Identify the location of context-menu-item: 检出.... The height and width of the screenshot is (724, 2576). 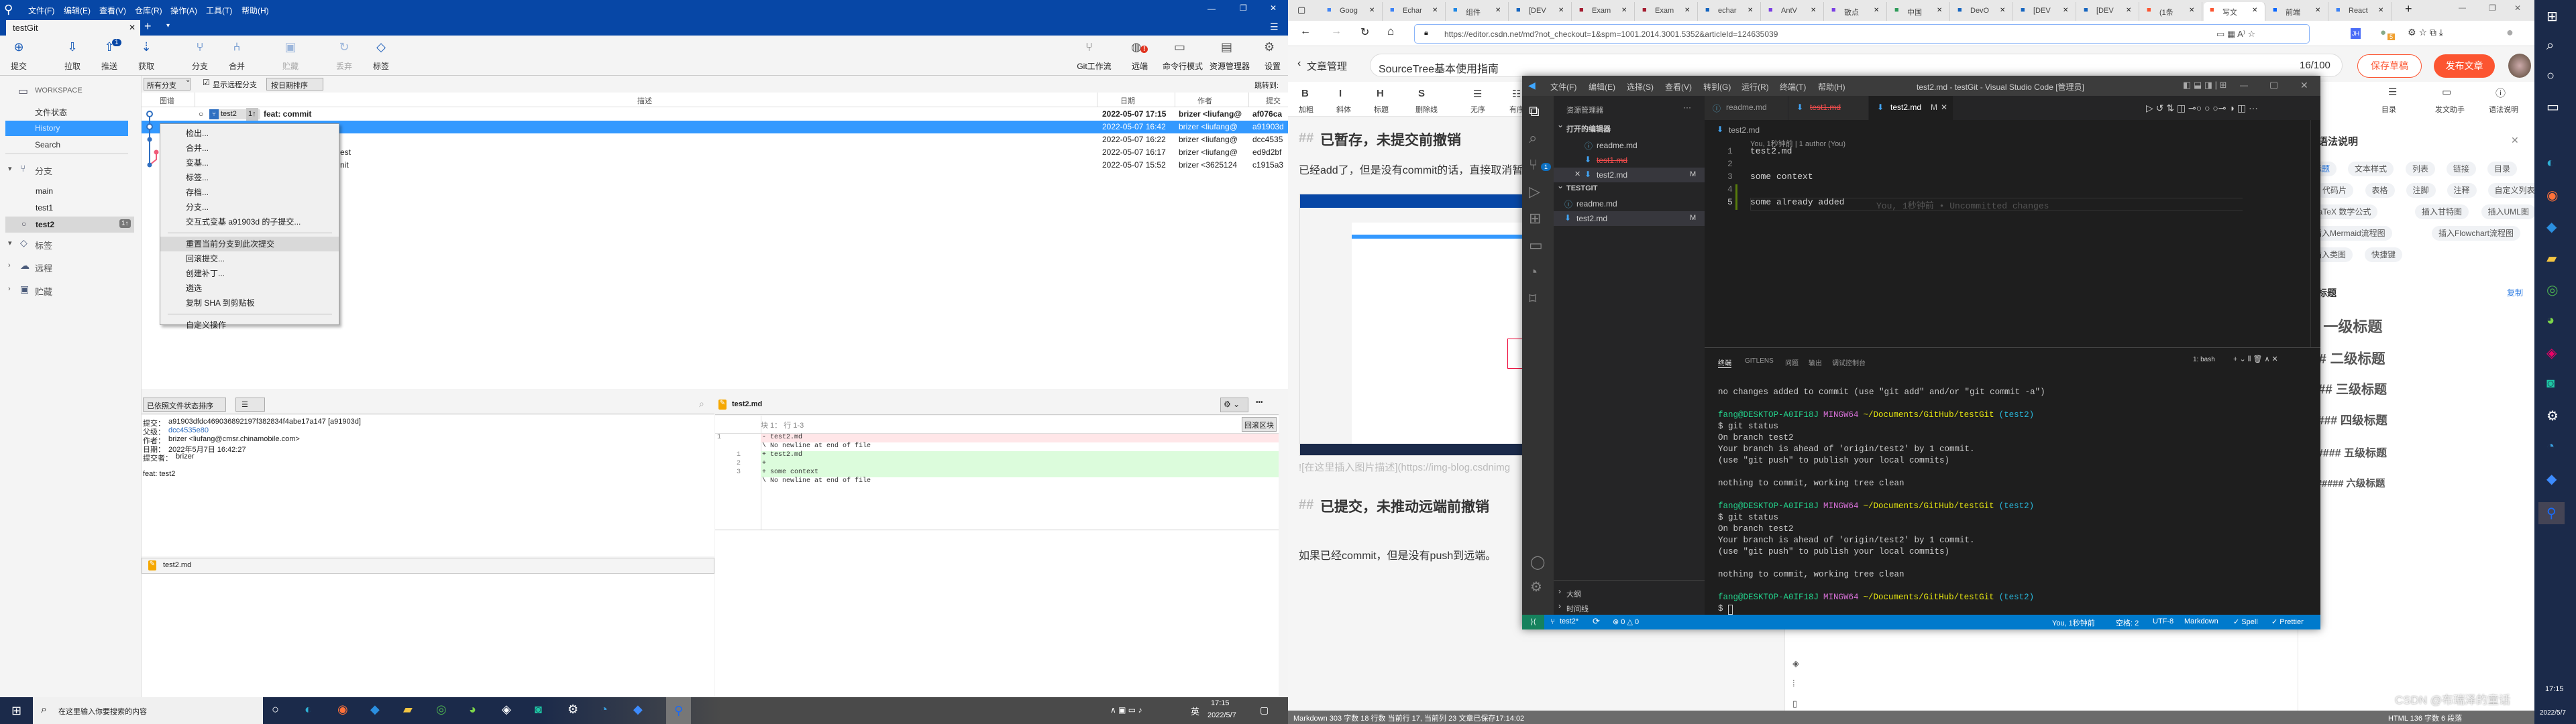
(249, 133).